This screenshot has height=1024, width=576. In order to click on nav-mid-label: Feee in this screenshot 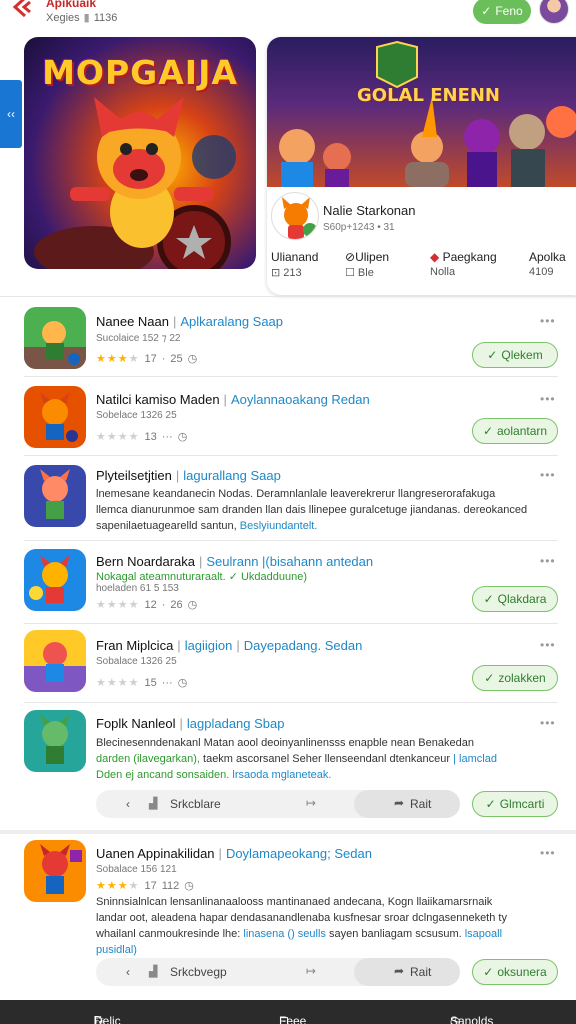, I will do `click(293, 1019)`.